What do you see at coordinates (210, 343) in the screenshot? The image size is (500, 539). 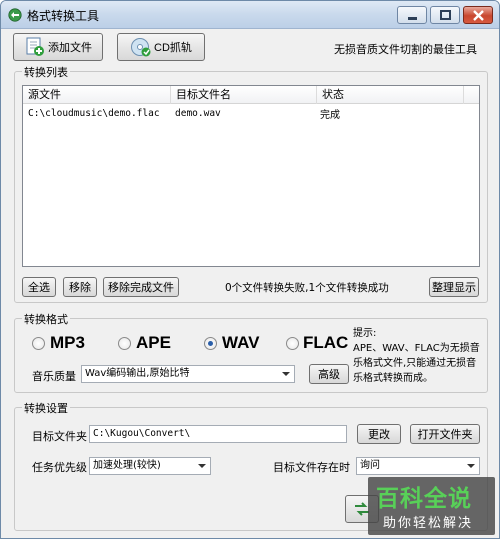 I see `wav-radio` at bounding box center [210, 343].